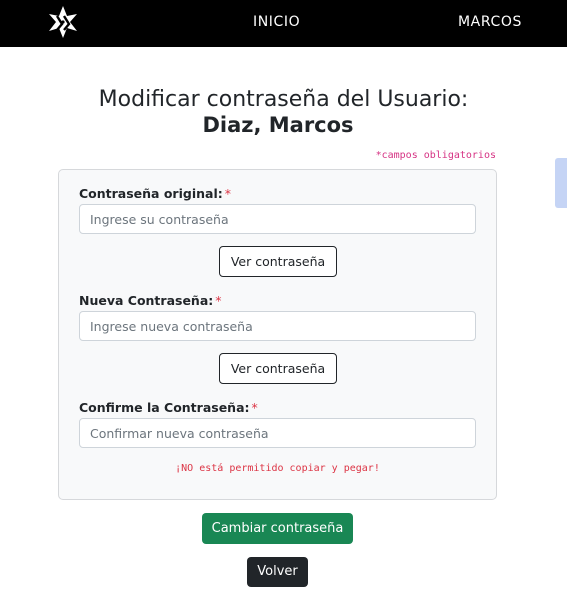 Image resolution: width=567 pixels, height=590 pixels. What do you see at coordinates (63, 22) in the screenshot?
I see `brand-logo-icon` at bounding box center [63, 22].